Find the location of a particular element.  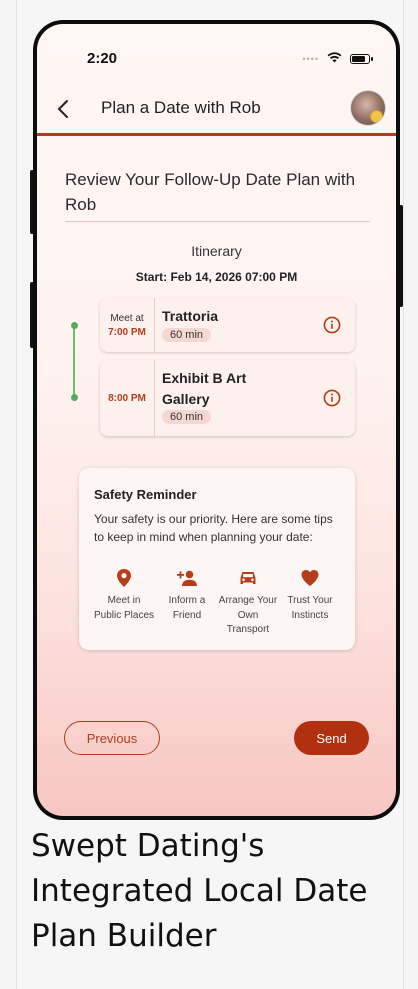

safety-tip: Trust Your Instincts is located at coordinates (310, 595).